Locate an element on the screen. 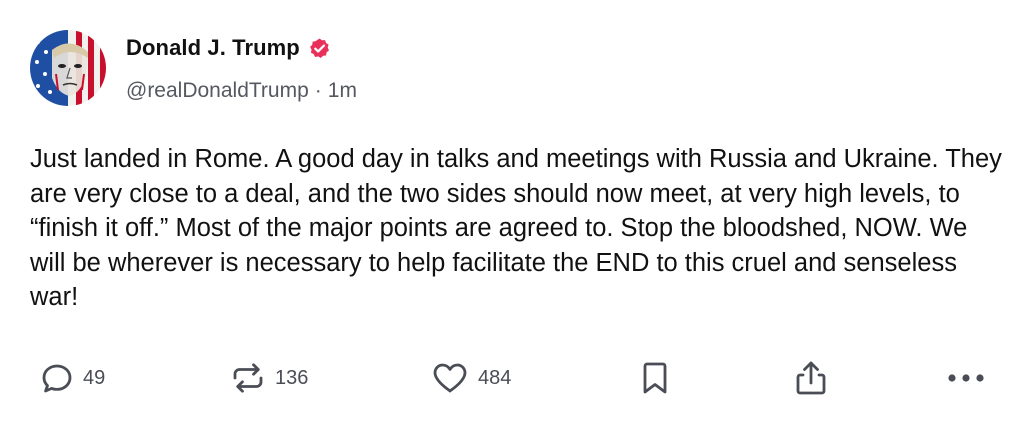 The width and height of the screenshot is (1024, 425). action-bar: 49 136 484 is located at coordinates (512, 378).